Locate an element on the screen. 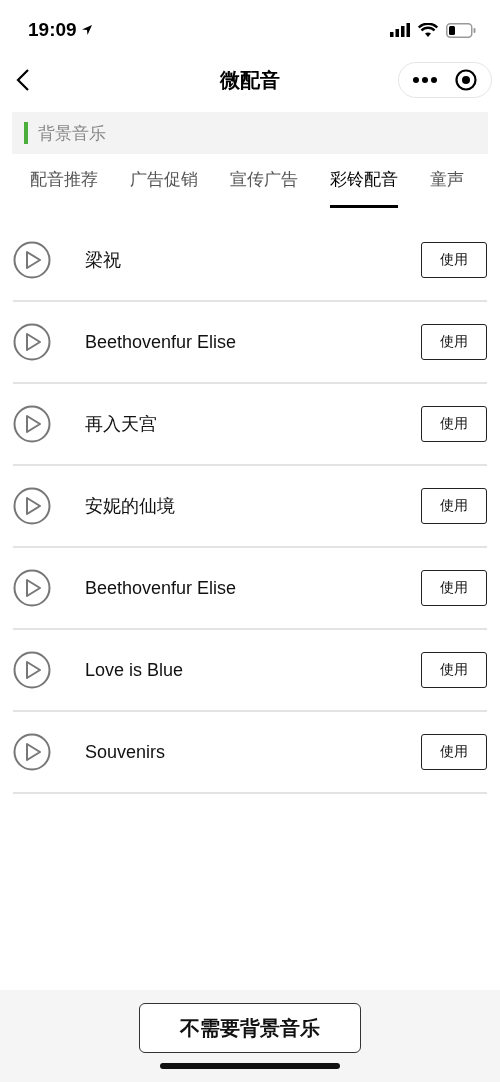 Image resolution: width=500 pixels, height=1082 pixels. category-tab: 宣传广告 is located at coordinates (264, 181).